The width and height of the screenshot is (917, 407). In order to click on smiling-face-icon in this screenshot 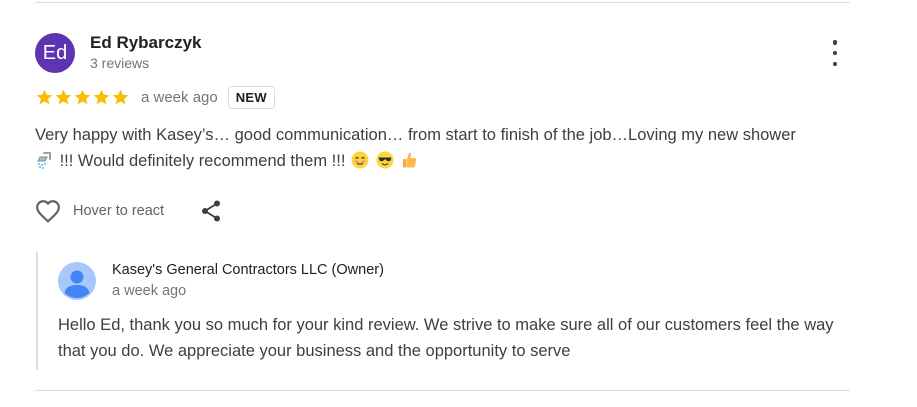, I will do `click(360, 160)`.